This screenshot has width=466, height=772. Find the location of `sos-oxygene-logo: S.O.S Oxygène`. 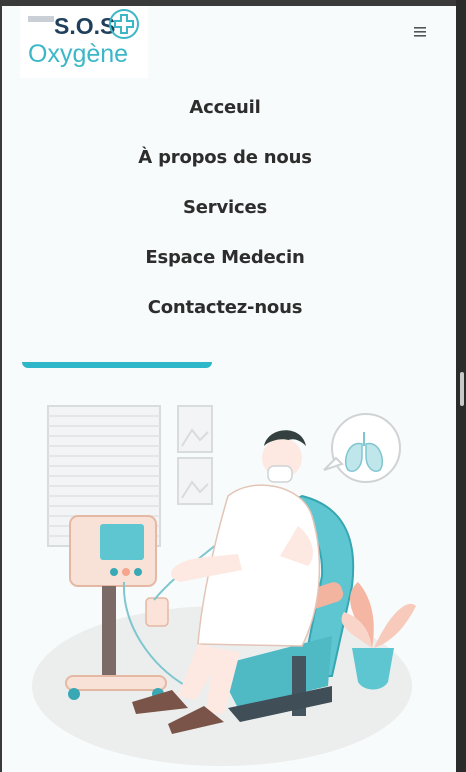

sos-oxygene-logo: S.O.S Oxygène is located at coordinates (83, 38).